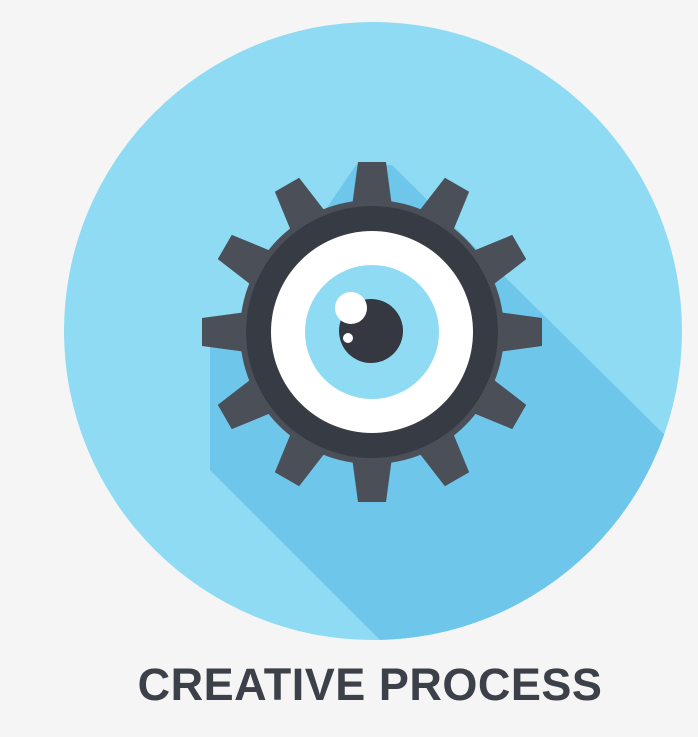 This screenshot has width=698, height=737. I want to click on eye-highlight-small, so click(348, 338).